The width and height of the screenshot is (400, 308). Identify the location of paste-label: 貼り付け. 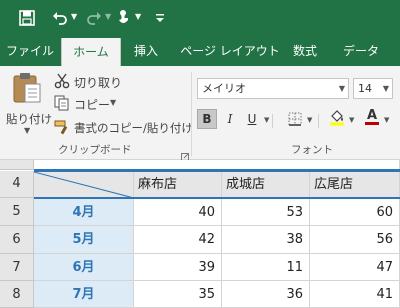
(29, 119).